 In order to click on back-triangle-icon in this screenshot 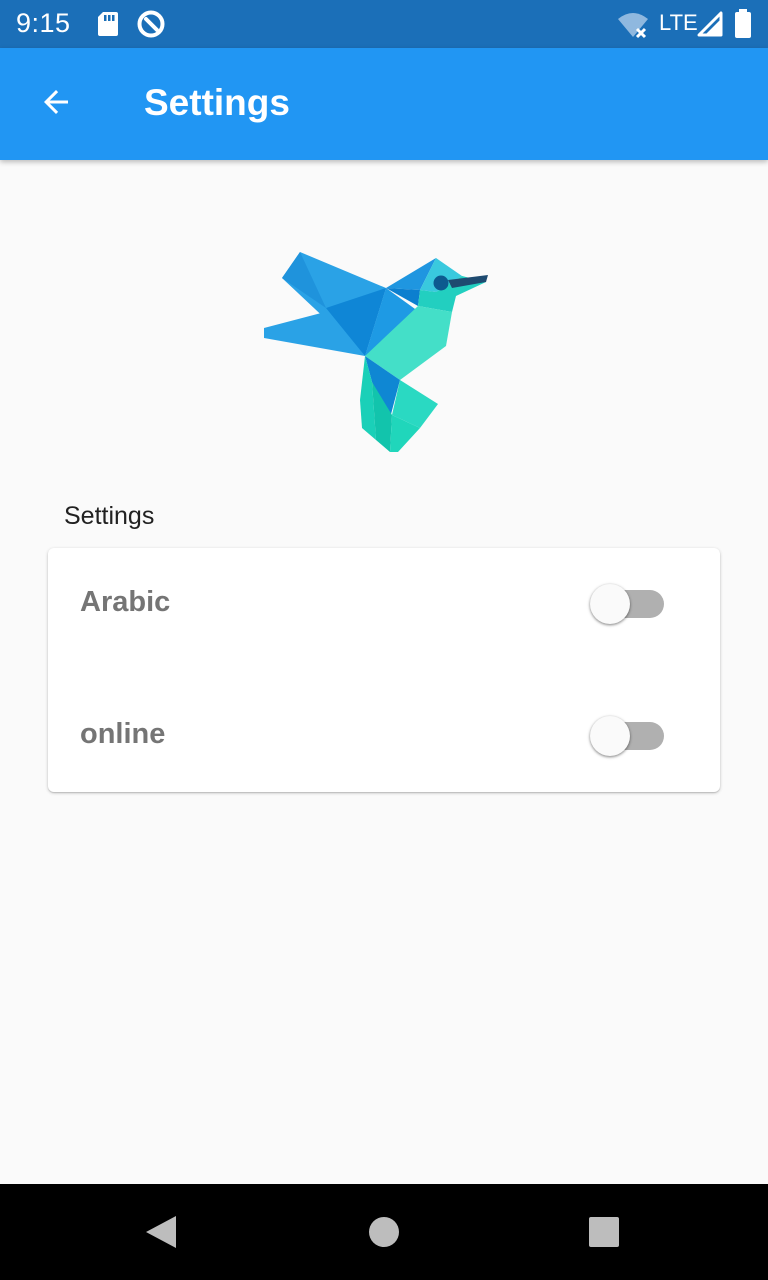, I will do `click(161, 1234)`.